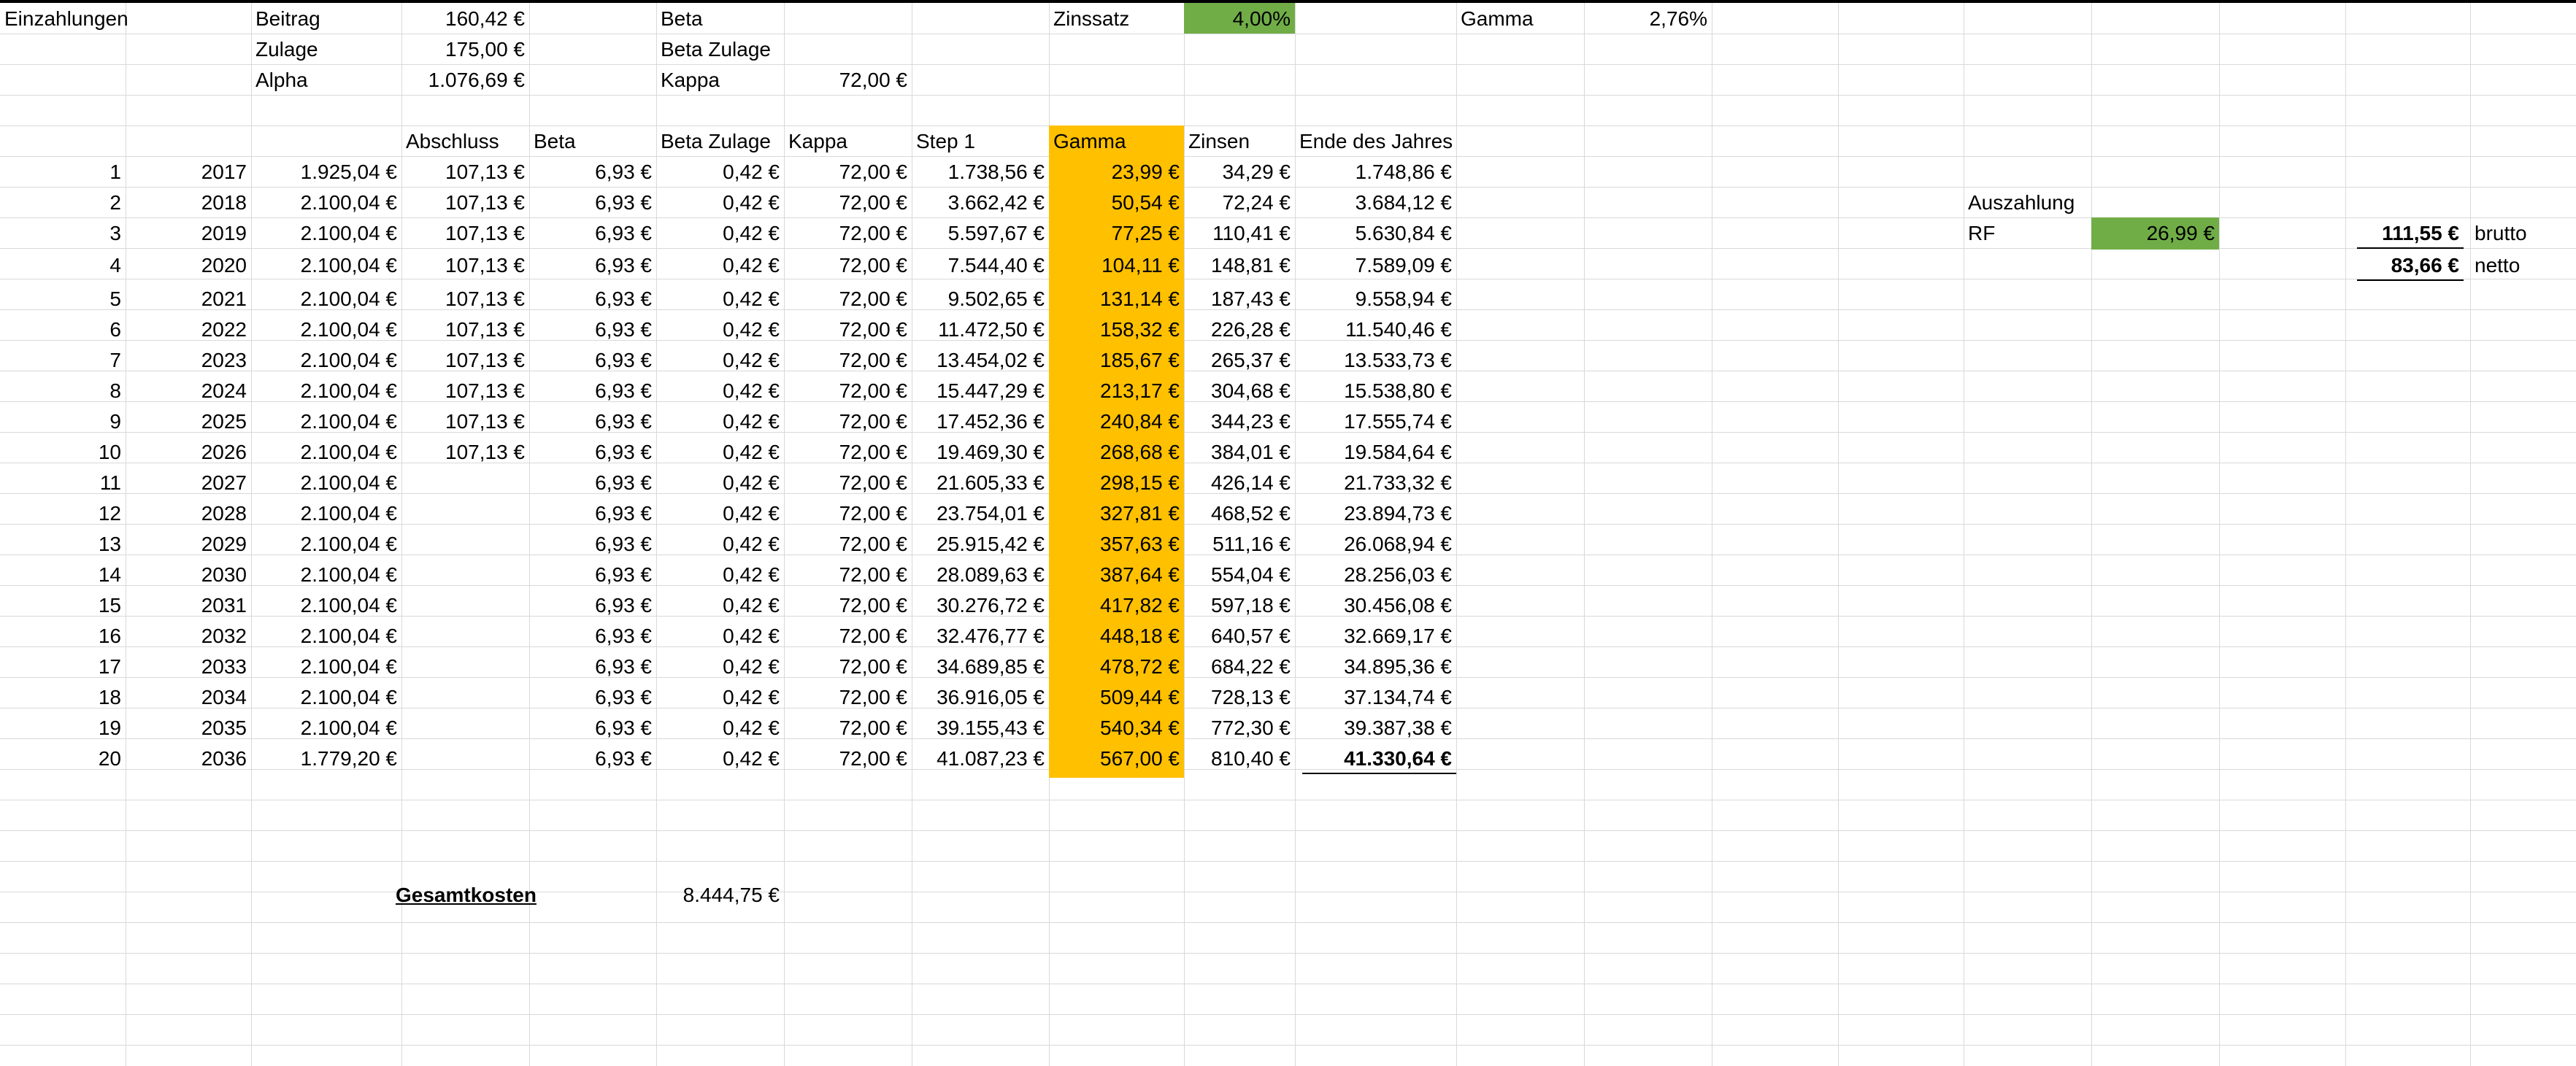 The height and width of the screenshot is (1066, 2576). What do you see at coordinates (1239, 19) in the screenshot?
I see `zinssatz-value: 4,00%` at bounding box center [1239, 19].